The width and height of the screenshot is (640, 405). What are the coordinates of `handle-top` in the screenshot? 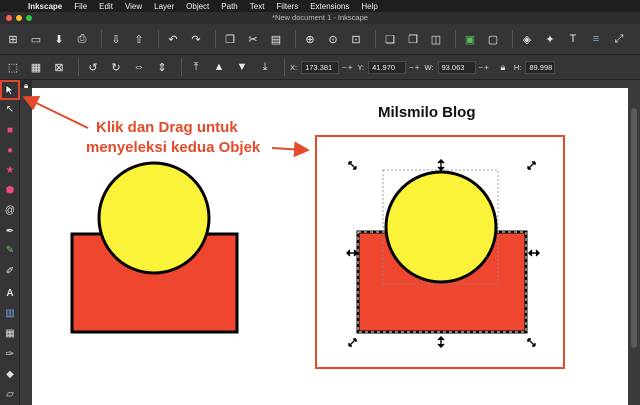 It's located at (441, 165).